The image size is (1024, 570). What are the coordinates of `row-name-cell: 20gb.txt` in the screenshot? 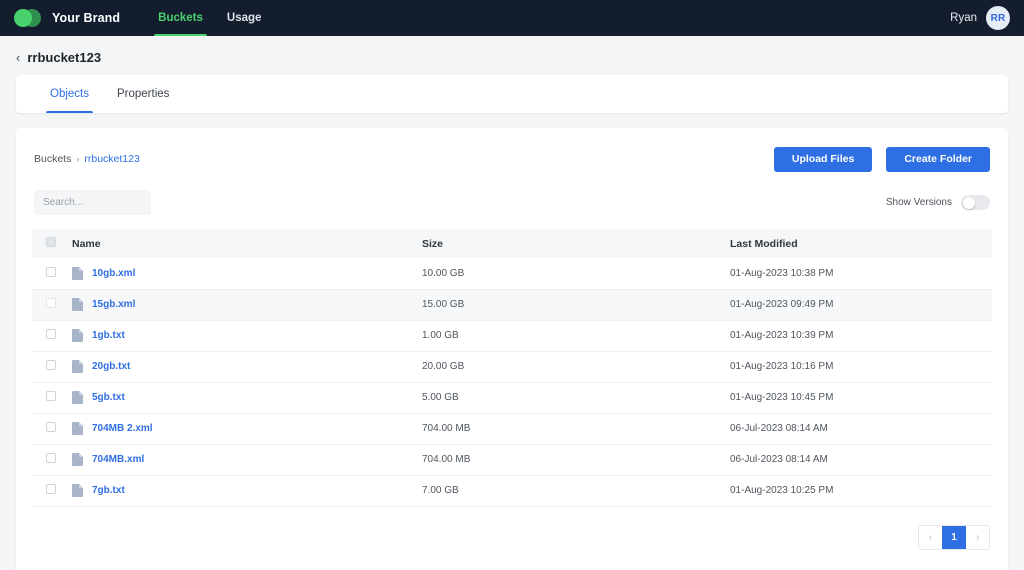 It's located at (247, 367).